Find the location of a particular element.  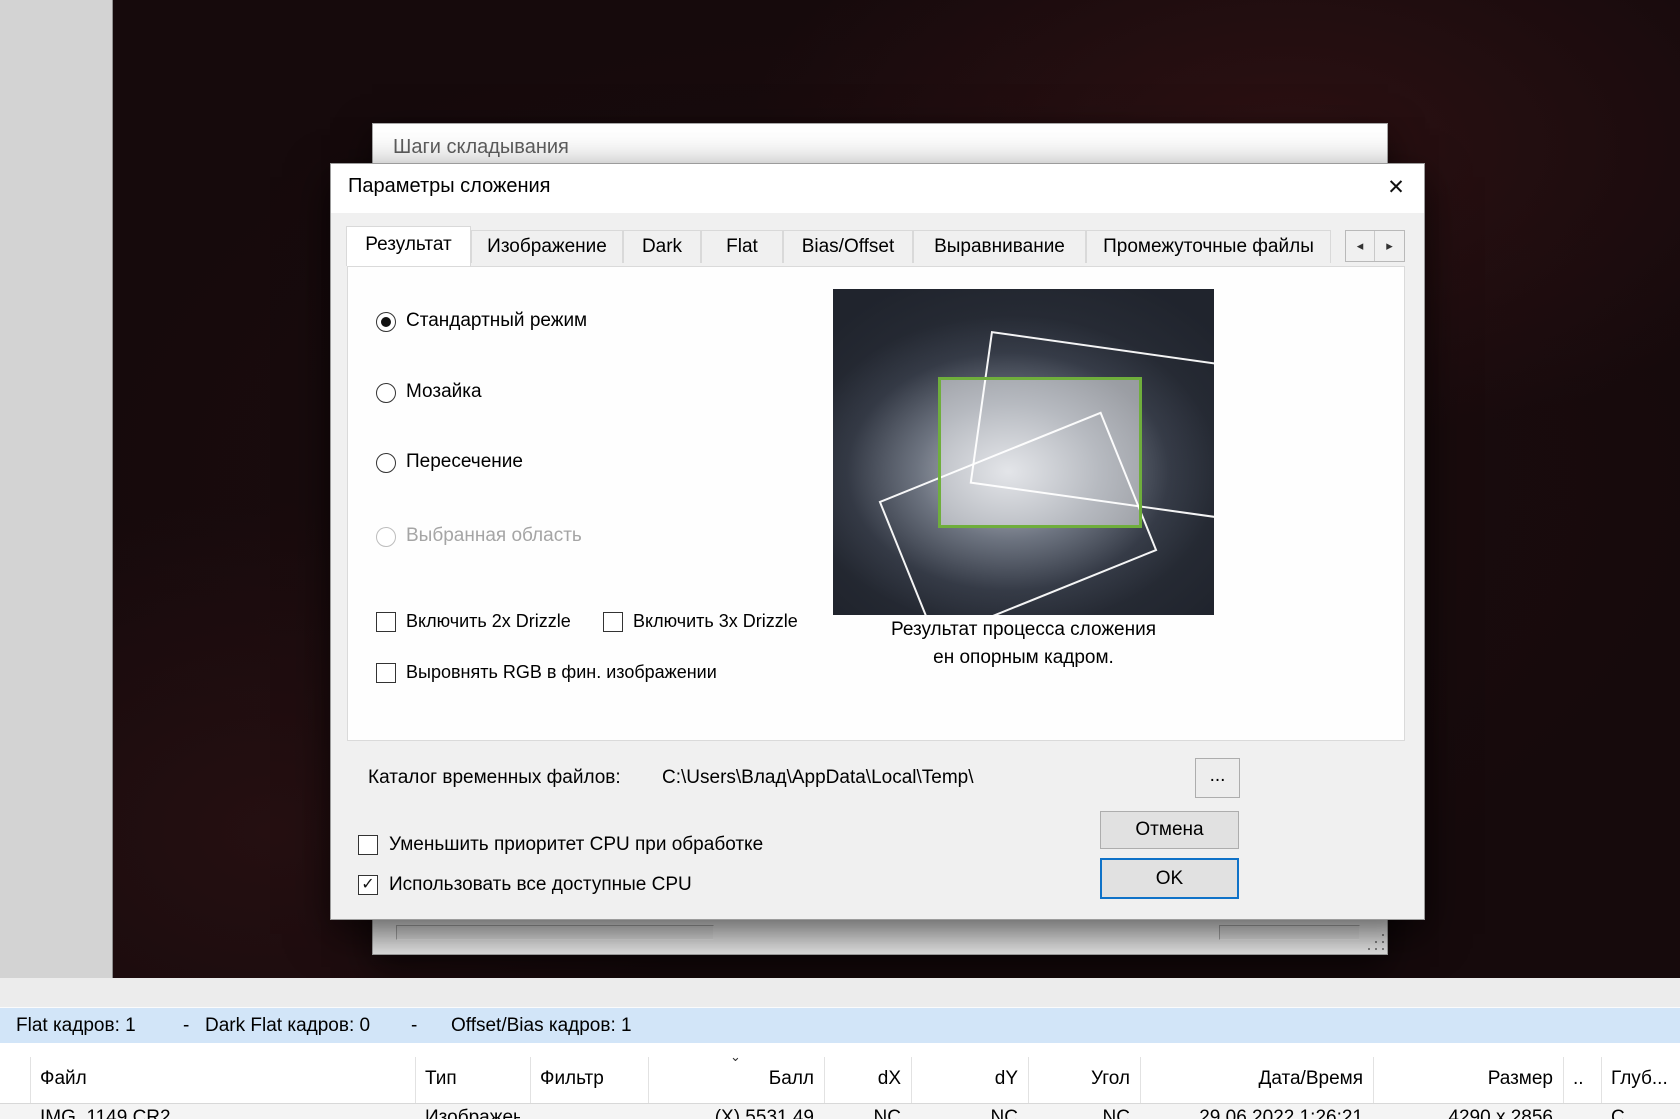

cell-select is located at coordinates (15, 1113).